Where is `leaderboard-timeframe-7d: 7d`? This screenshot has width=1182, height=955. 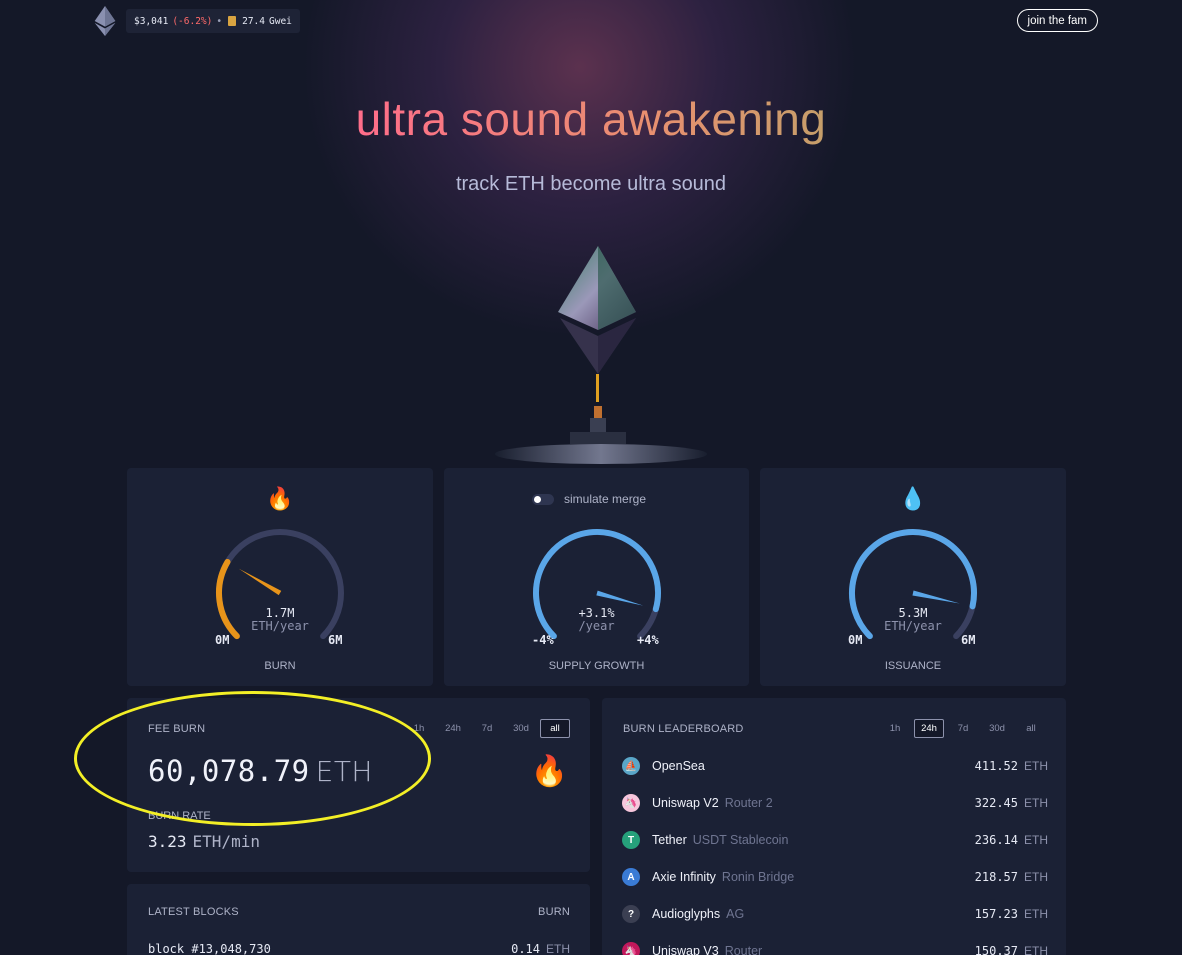 leaderboard-timeframe-7d: 7d is located at coordinates (963, 728).